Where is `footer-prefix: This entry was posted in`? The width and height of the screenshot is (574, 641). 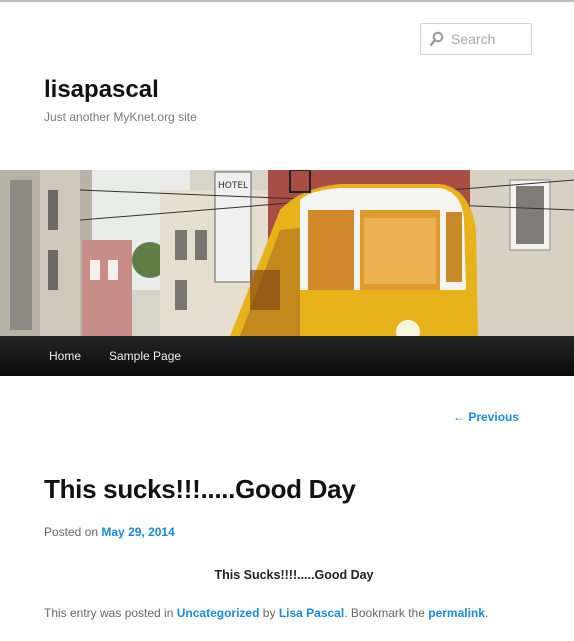 footer-prefix: This entry was posted in is located at coordinates (109, 613).